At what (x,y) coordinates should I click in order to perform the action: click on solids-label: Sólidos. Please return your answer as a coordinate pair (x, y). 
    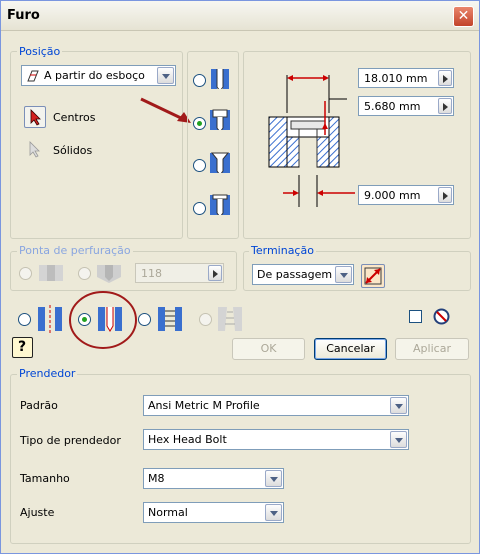
    Looking at the image, I should click on (73, 150).